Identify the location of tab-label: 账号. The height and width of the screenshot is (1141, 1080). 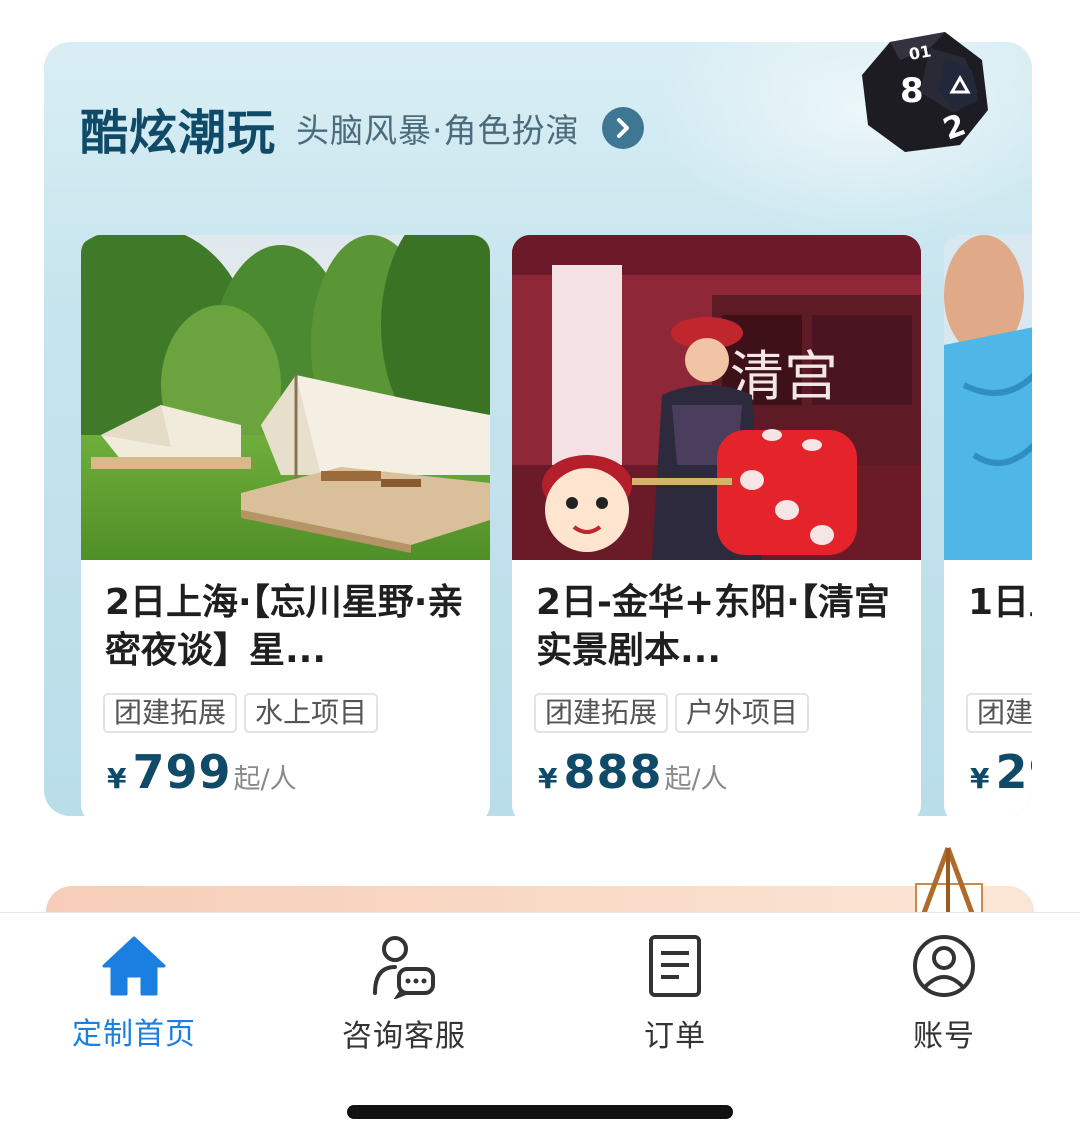
(944, 1036).